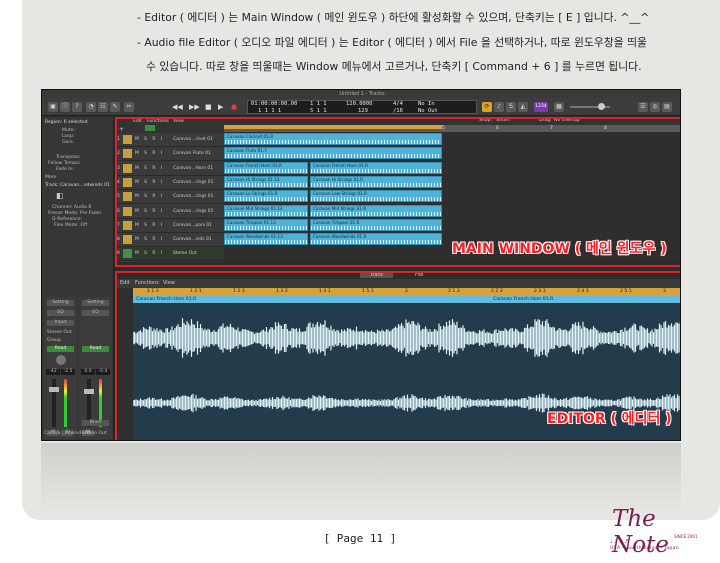 The height and width of the screenshot is (563, 720). What do you see at coordinates (620, 542) in the screenshot?
I see `logo-notes: ♩ ♪ ♫ ♬` at bounding box center [620, 542].